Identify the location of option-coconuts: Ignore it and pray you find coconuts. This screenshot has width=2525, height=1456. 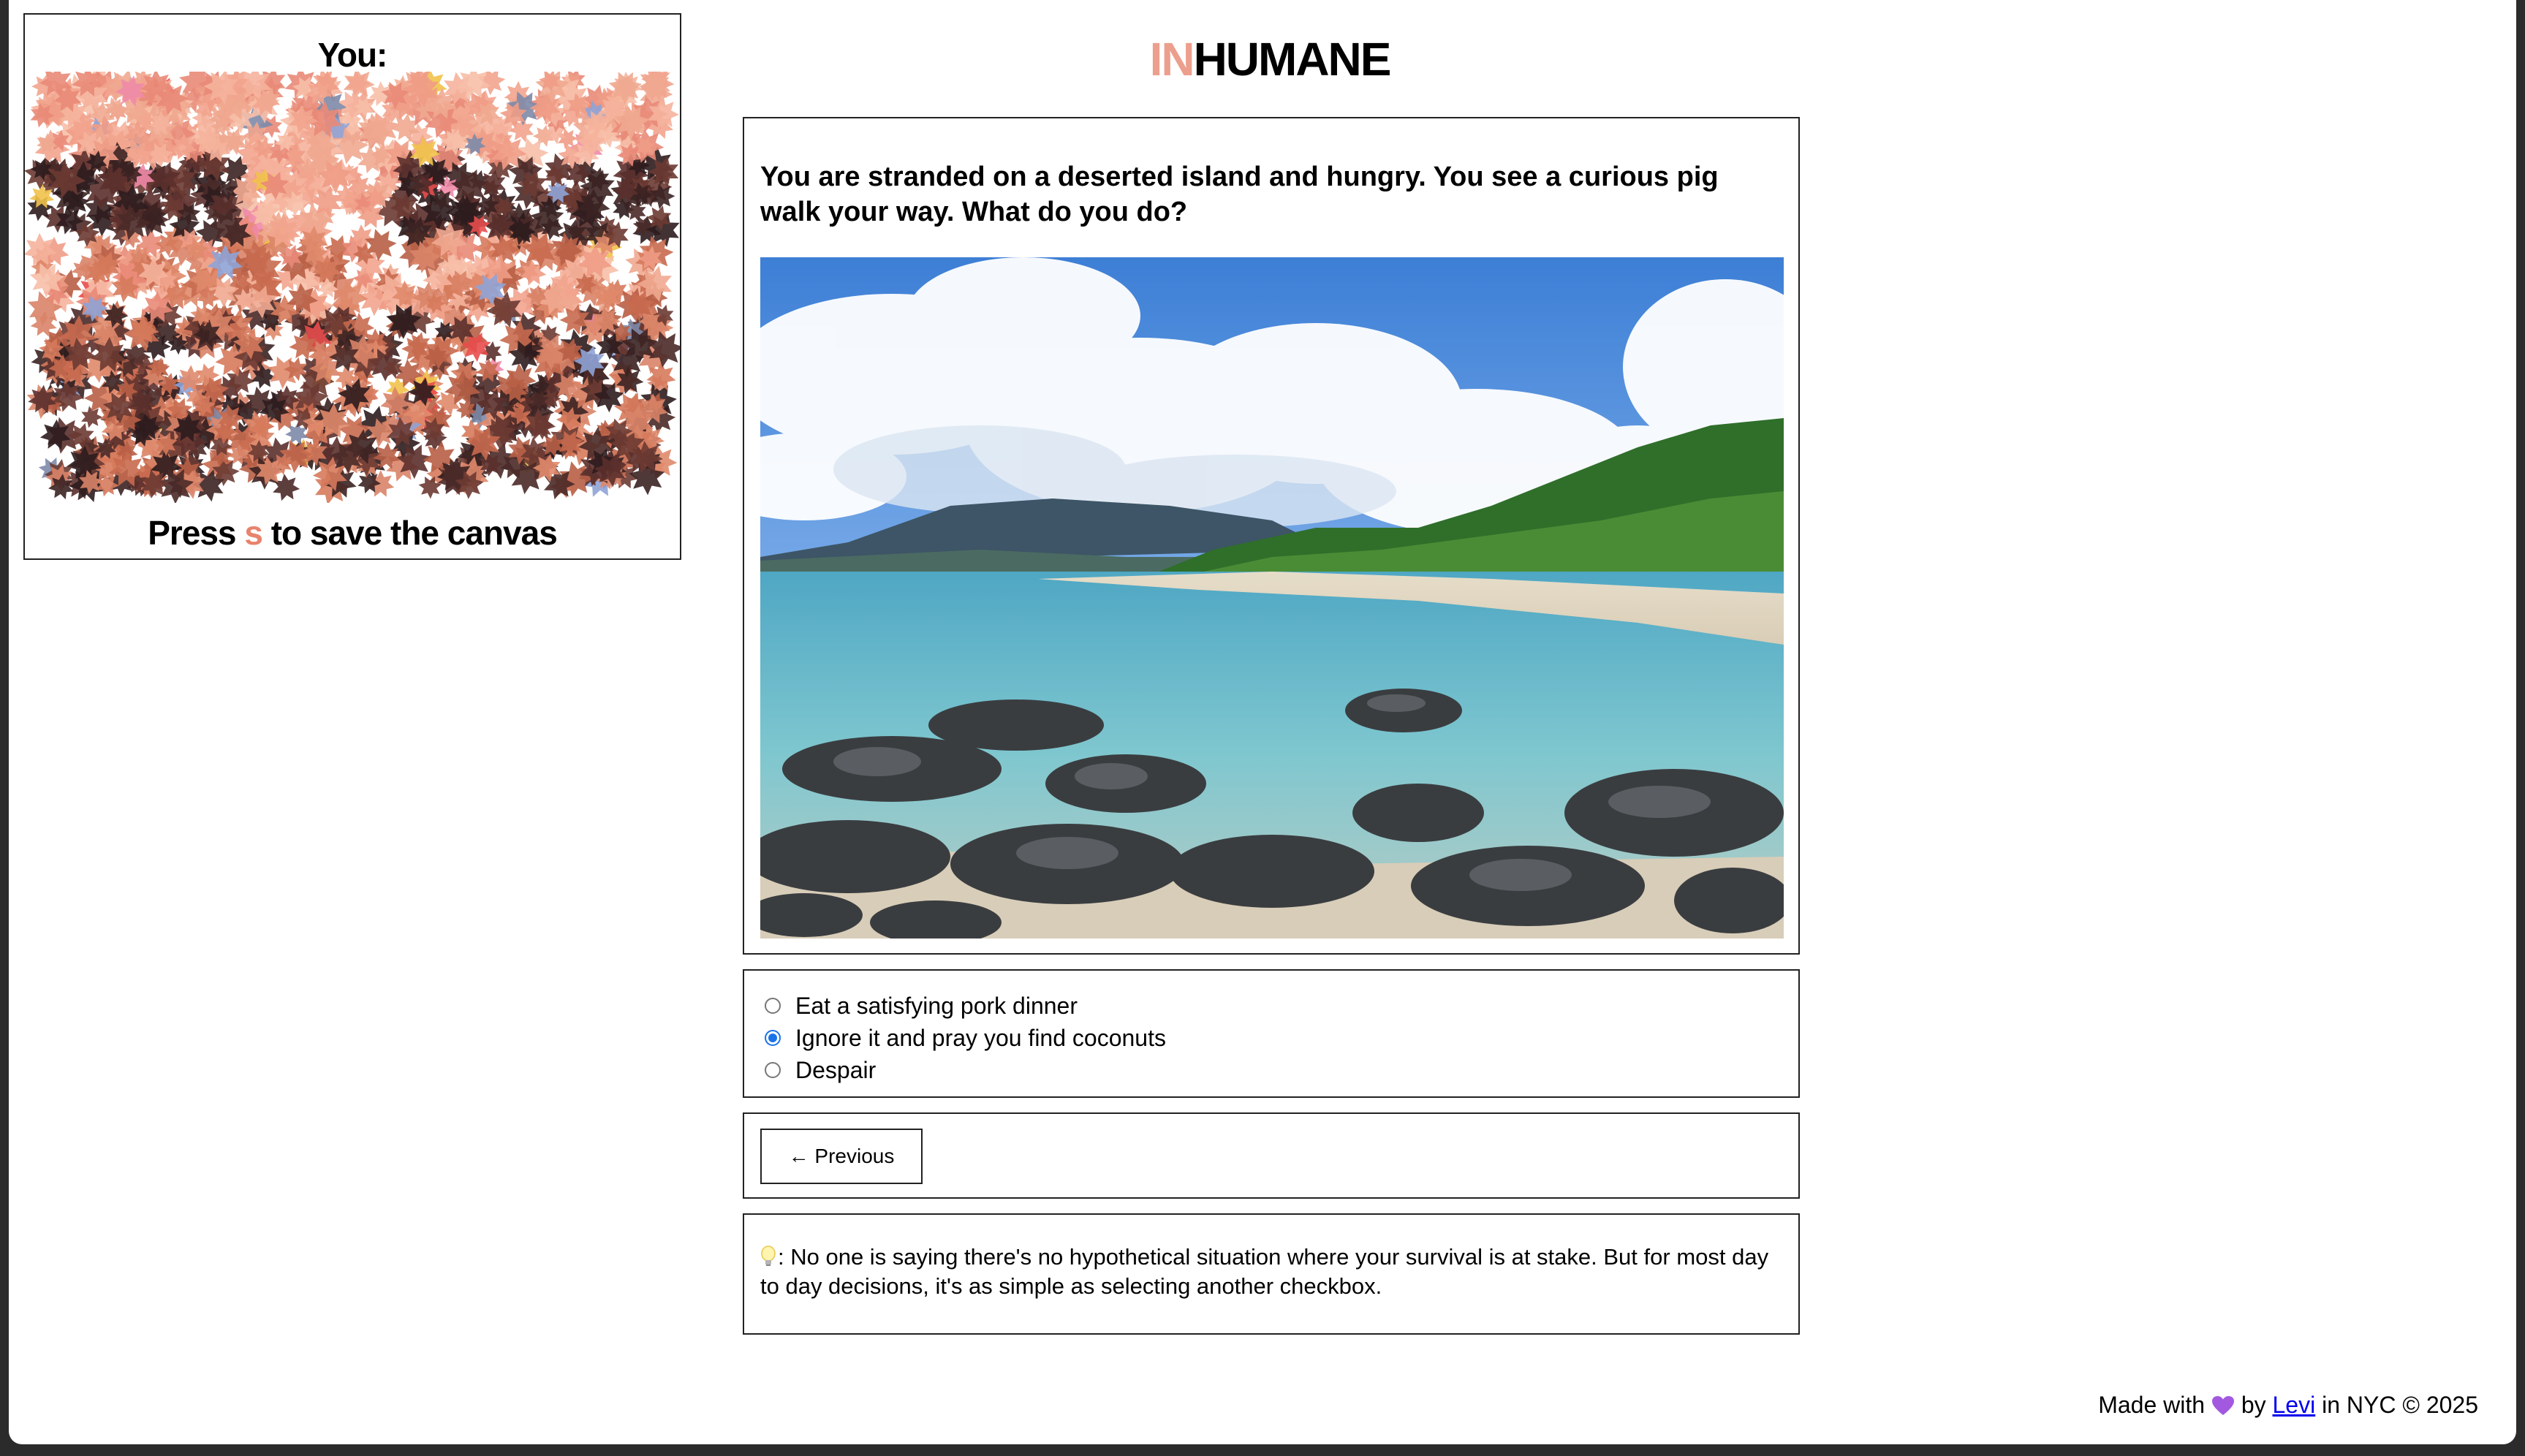
(1282, 1038).